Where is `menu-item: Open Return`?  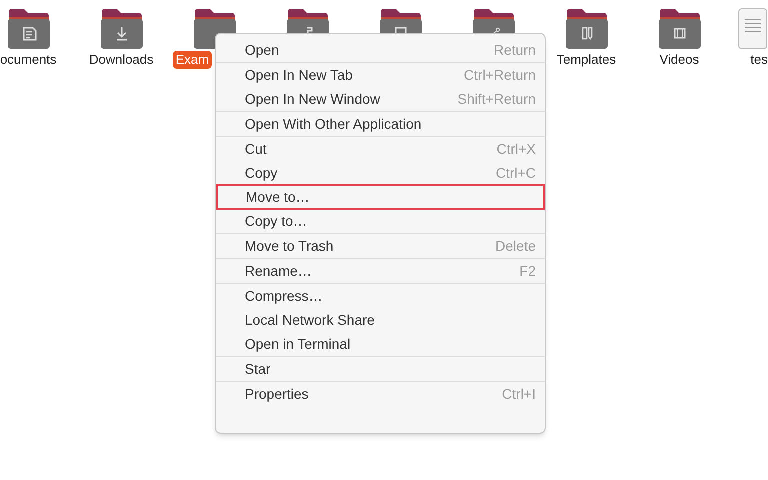 menu-item: Open Return is located at coordinates (380, 50).